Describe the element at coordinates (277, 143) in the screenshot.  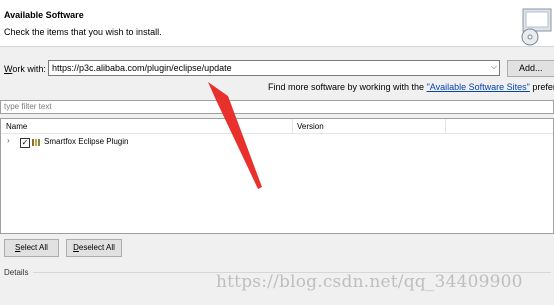
I see `table-row: › ✓ Smartfox Eclipse Plugin` at that location.